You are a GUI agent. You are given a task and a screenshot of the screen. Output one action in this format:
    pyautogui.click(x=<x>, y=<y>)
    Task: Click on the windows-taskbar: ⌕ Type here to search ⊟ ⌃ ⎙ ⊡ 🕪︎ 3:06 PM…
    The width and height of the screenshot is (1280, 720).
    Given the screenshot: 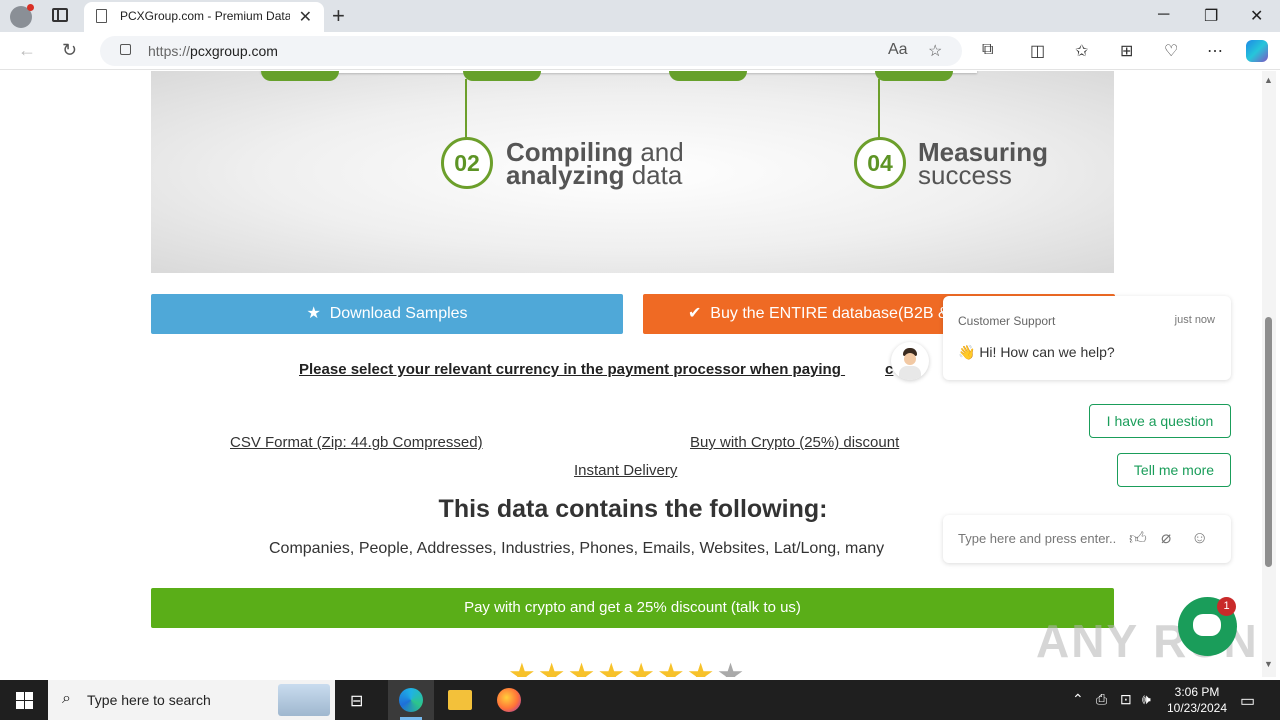 What is the action you would take?
    pyautogui.click(x=640, y=700)
    